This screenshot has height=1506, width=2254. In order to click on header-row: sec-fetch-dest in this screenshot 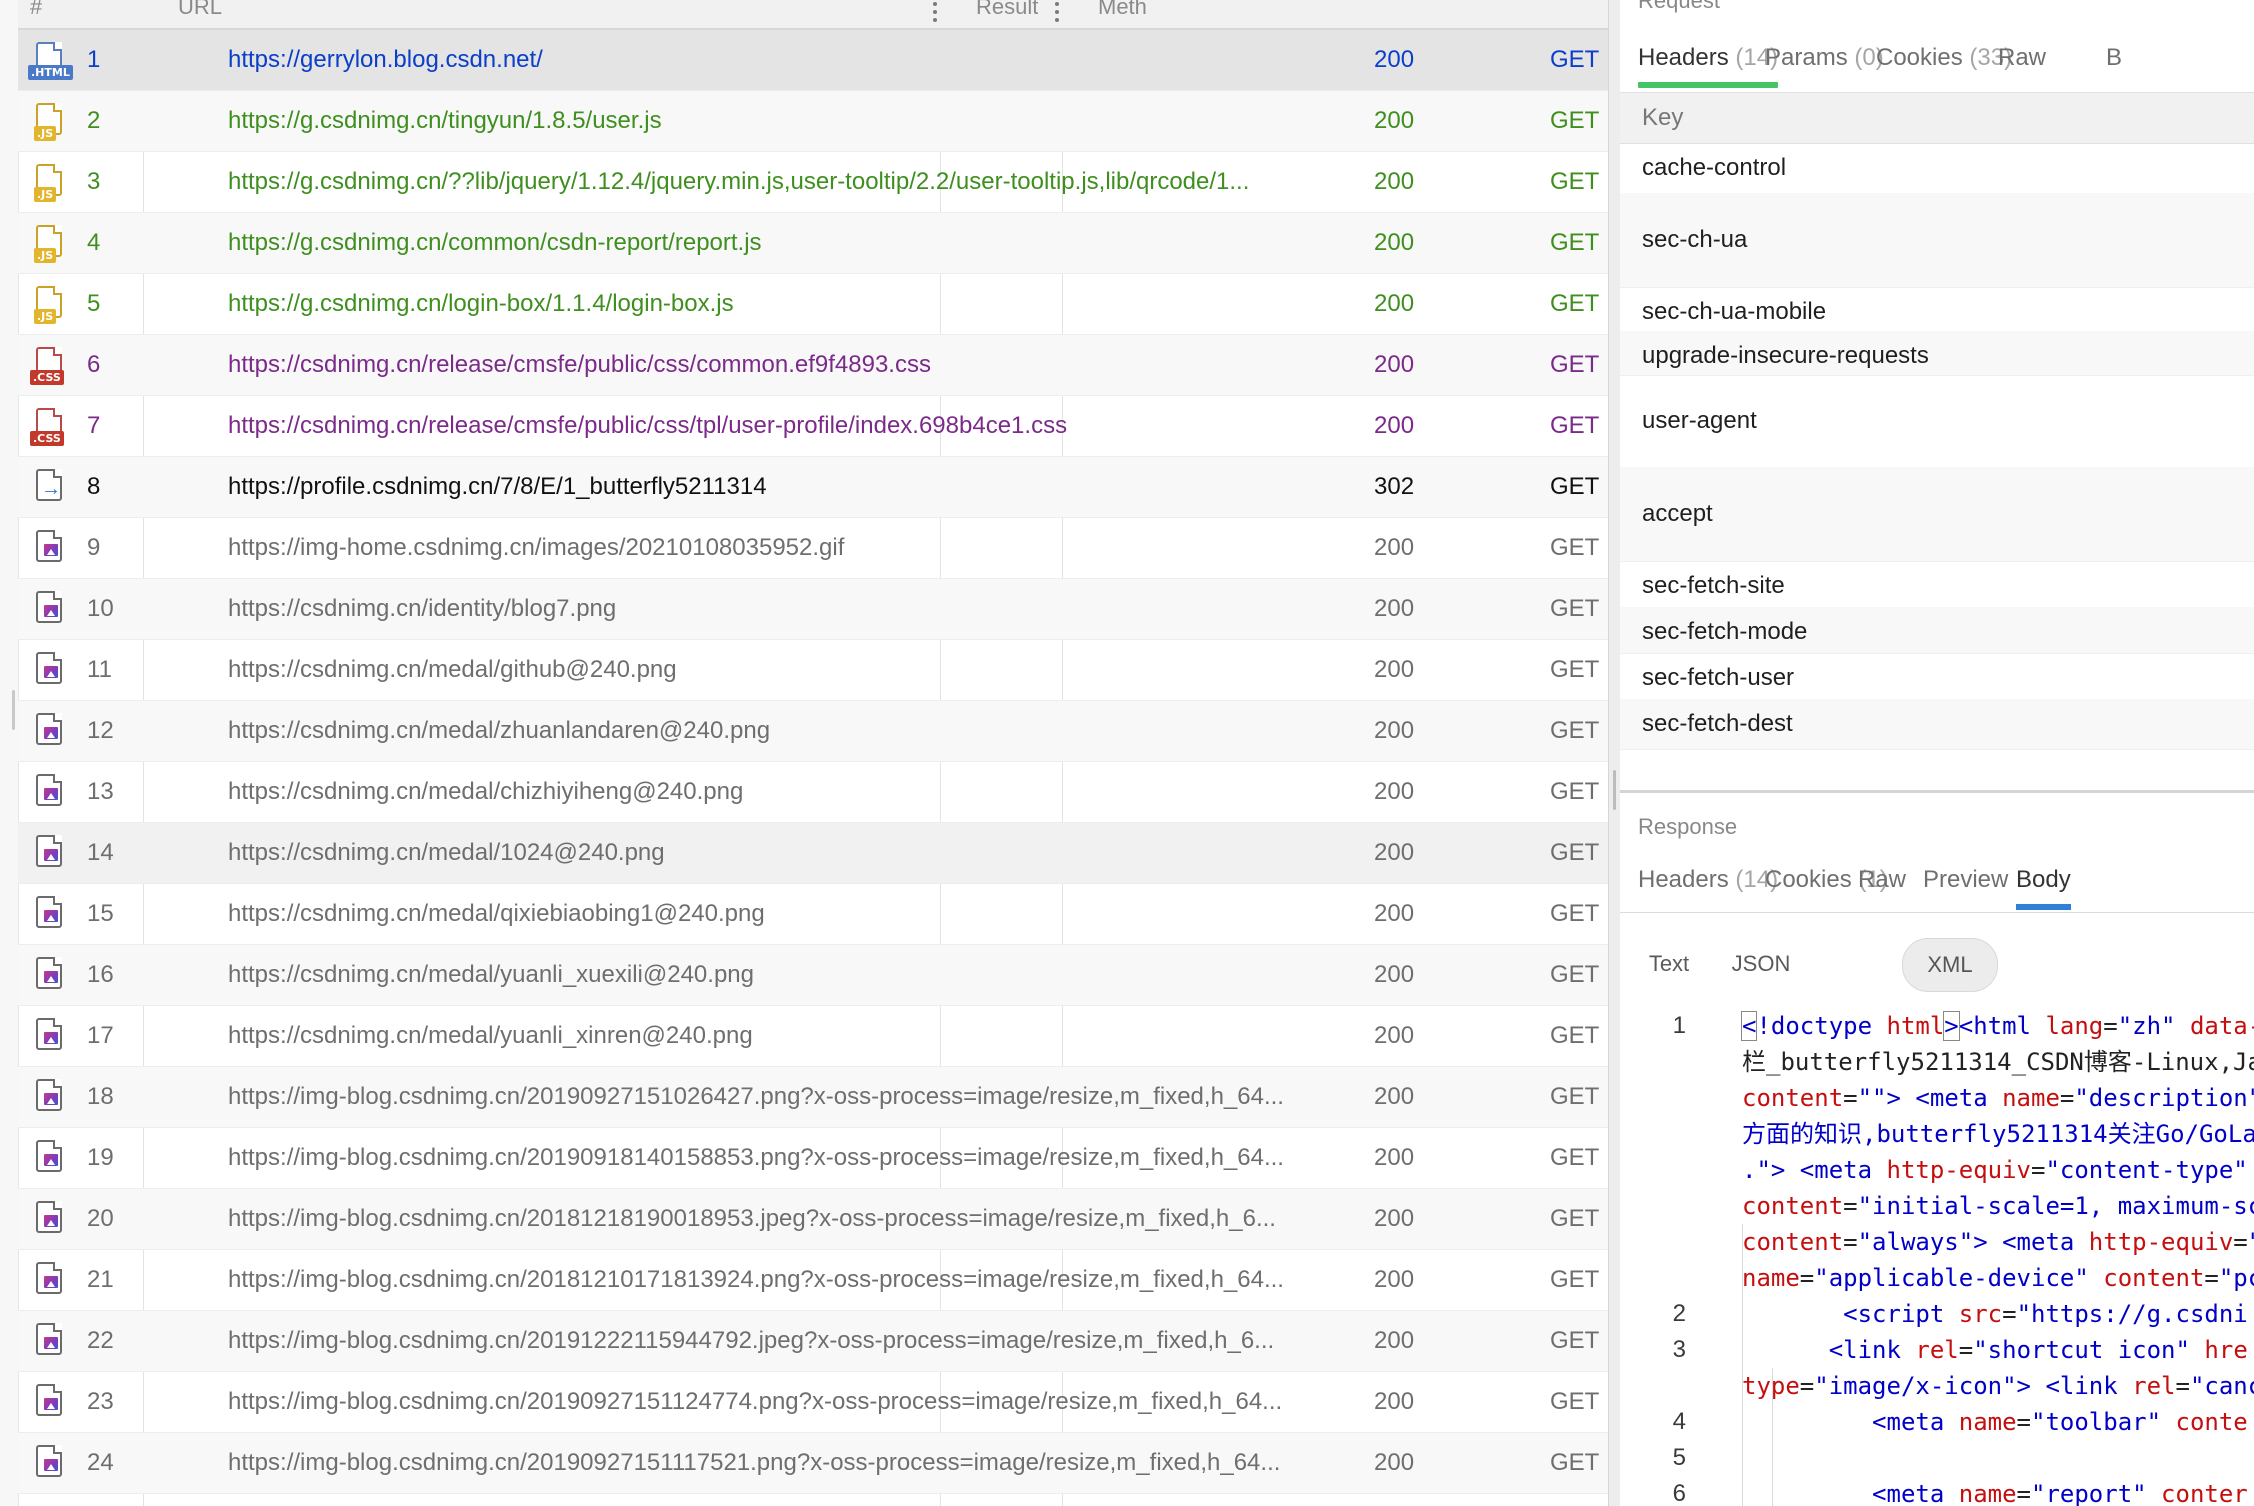, I will do `click(1937, 724)`.